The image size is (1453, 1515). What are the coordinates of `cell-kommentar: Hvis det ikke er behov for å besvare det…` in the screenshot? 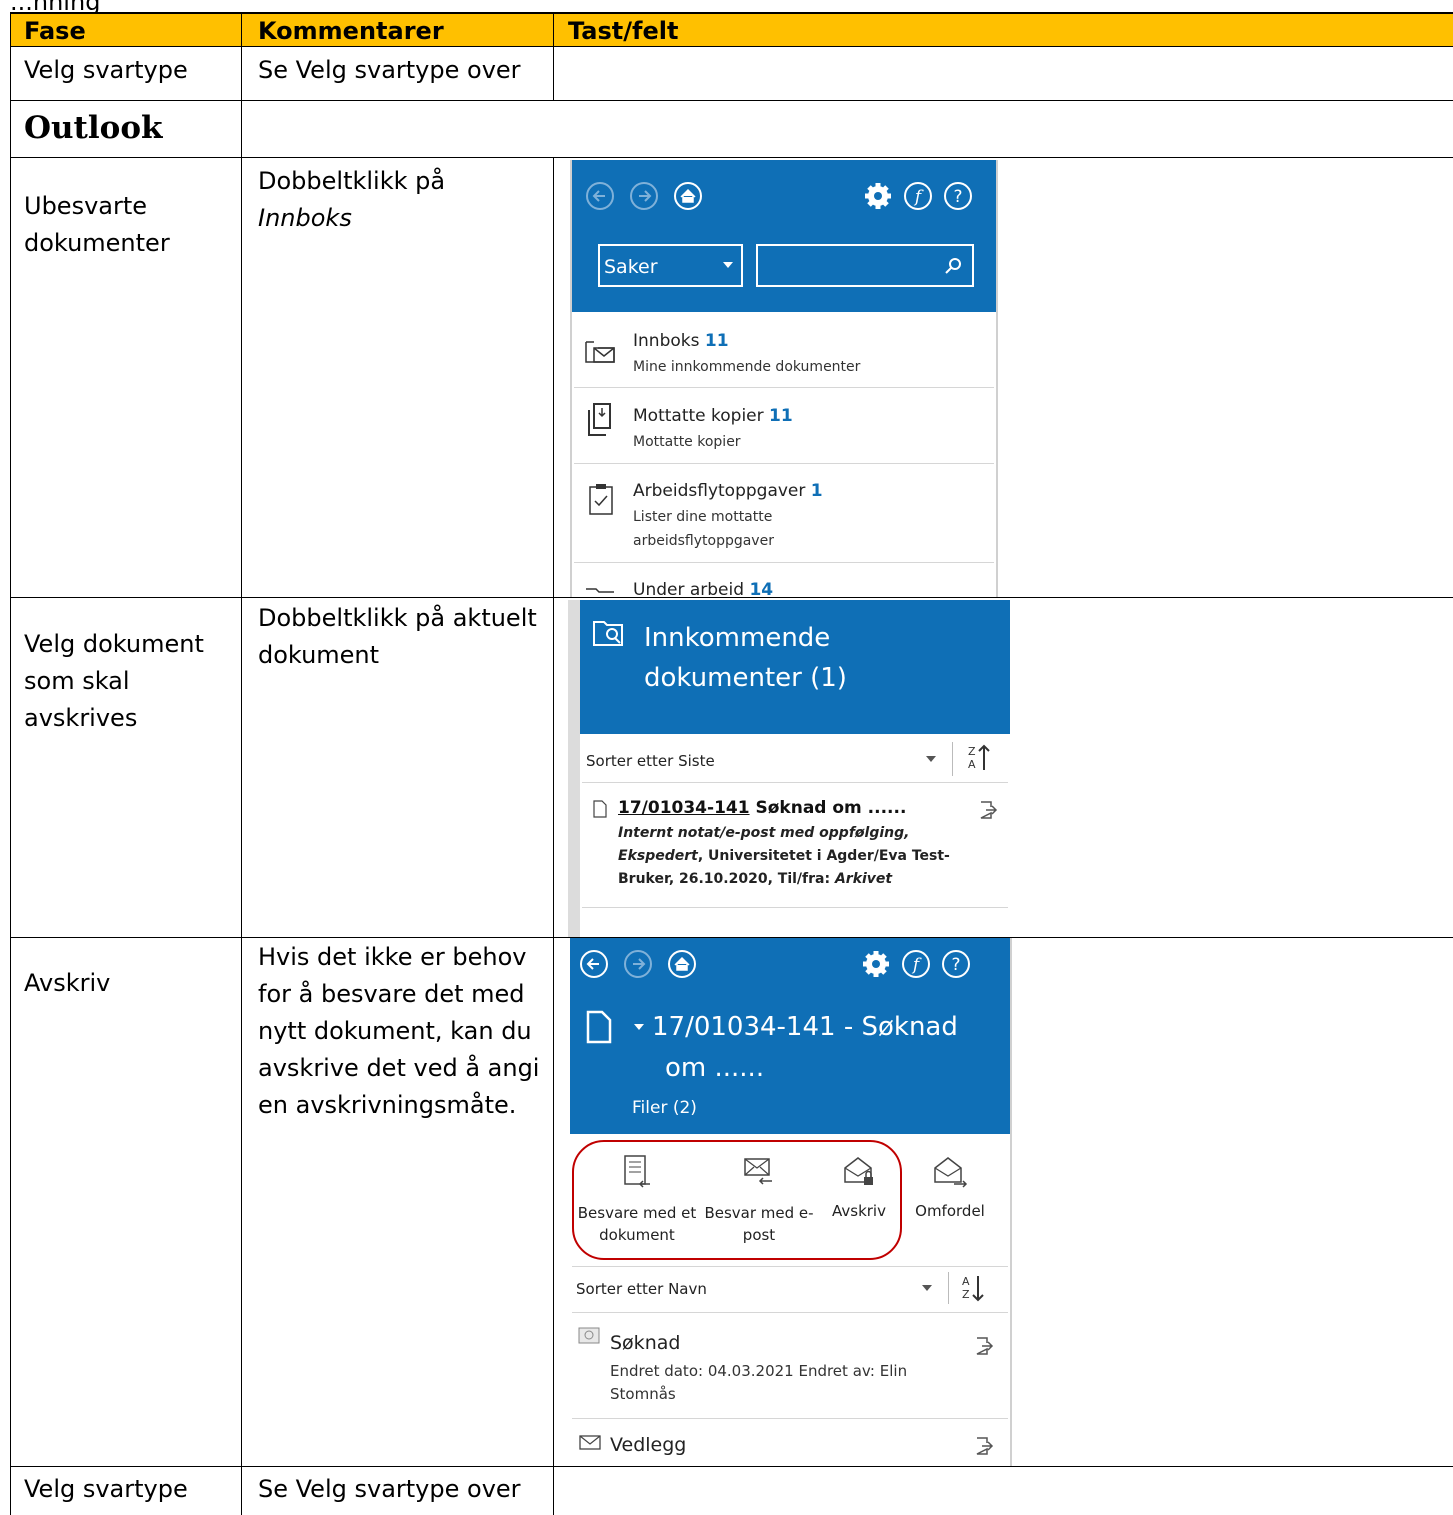 It's located at (398, 1031).